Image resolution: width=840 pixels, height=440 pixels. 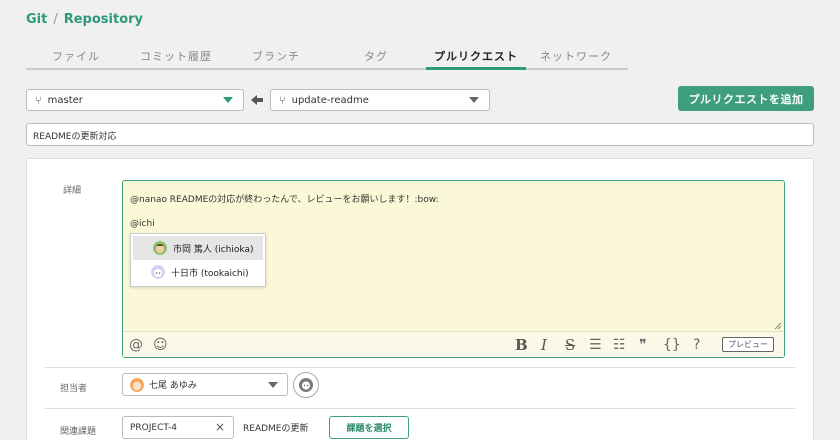 I want to click on related-issue-title: READMEの更新, so click(x=276, y=429).